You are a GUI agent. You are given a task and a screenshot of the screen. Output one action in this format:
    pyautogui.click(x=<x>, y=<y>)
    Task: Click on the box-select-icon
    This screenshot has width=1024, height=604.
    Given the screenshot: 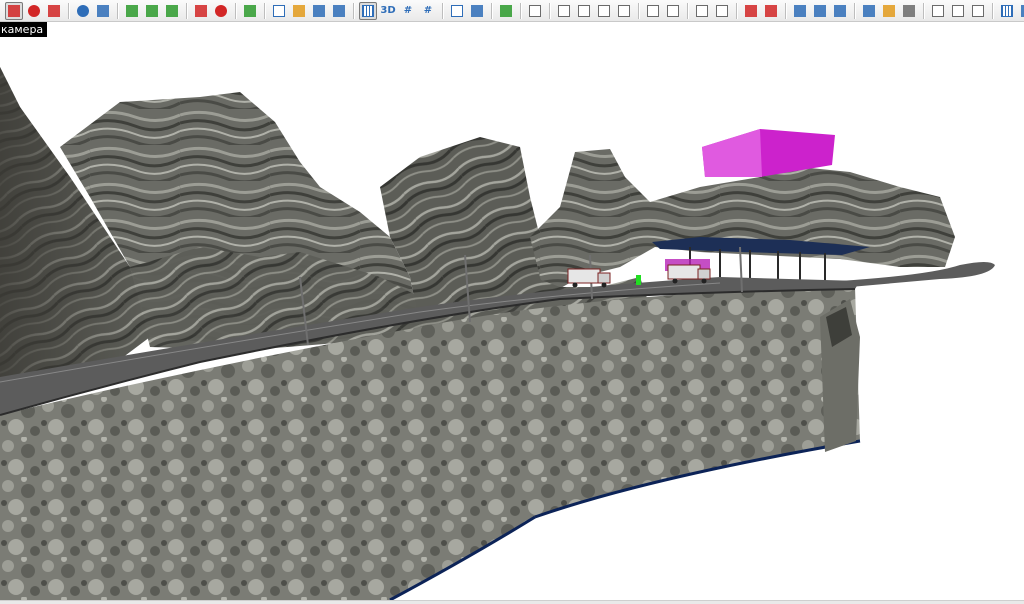 What is the action you would take?
    pyautogui.click(x=869, y=11)
    